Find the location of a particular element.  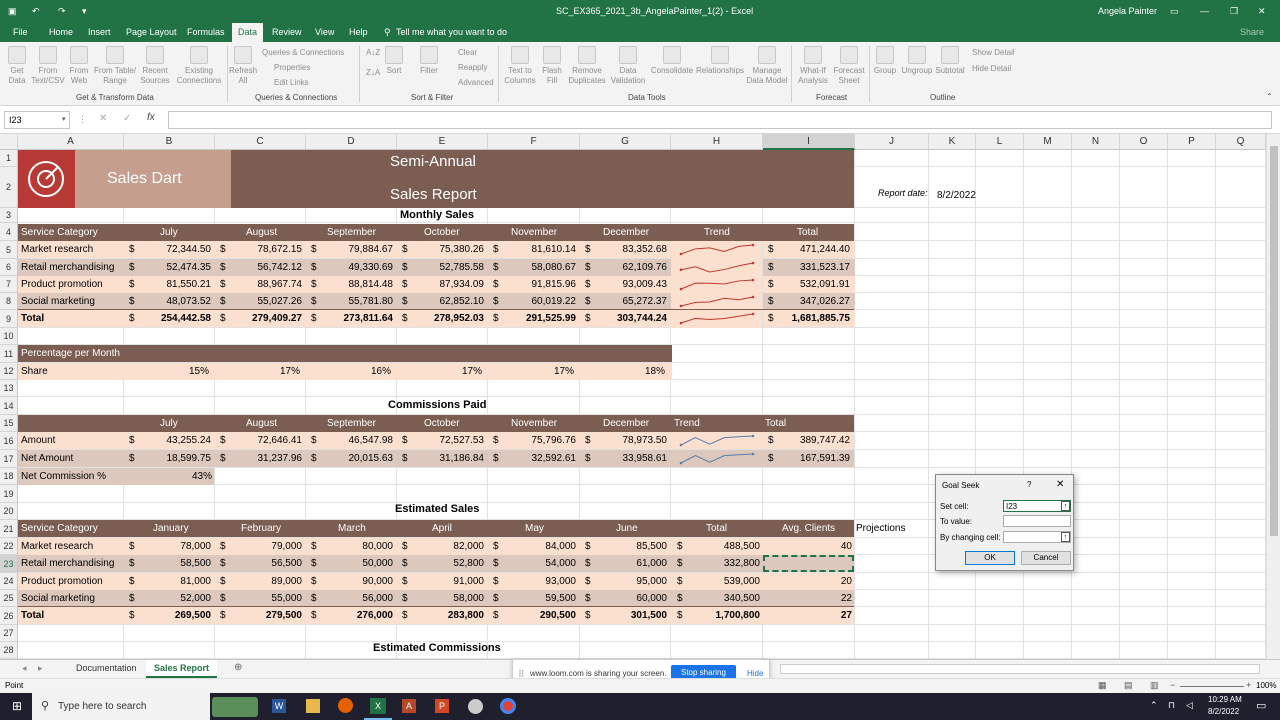

sales-value: 72,344.50 is located at coordinates (173, 249).